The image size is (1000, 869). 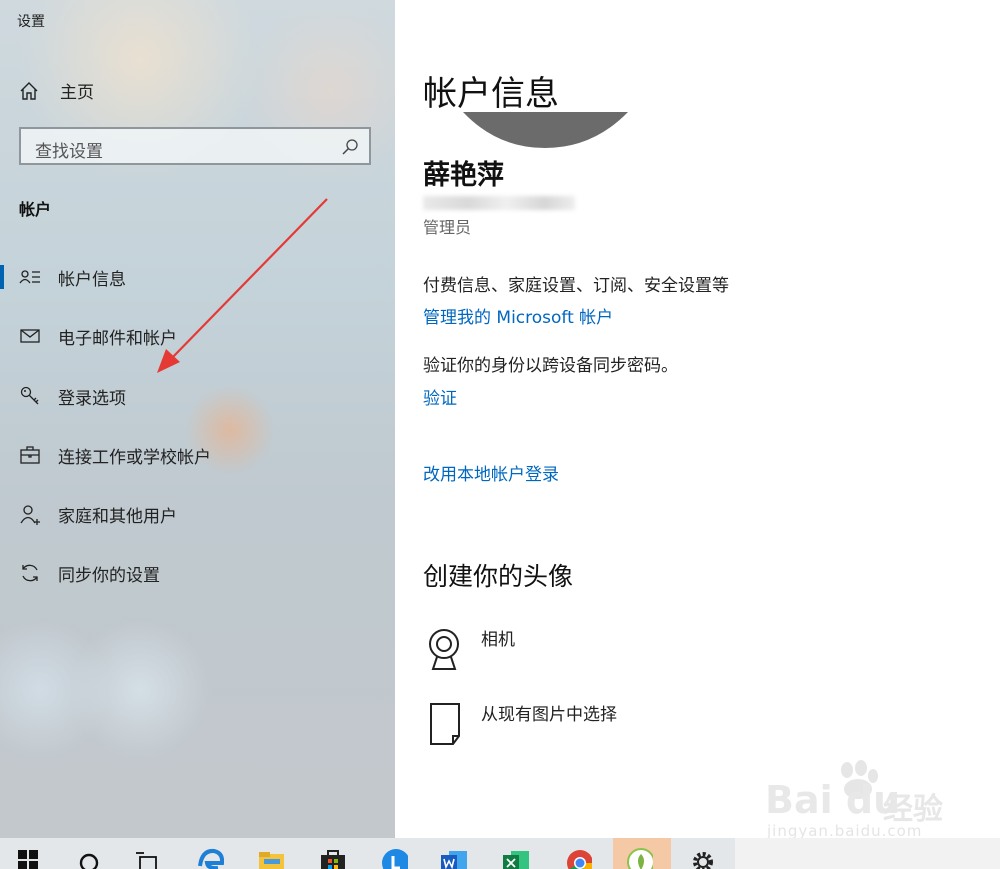 What do you see at coordinates (69, 152) in the screenshot?
I see `search-placeholder: 查找设置` at bounding box center [69, 152].